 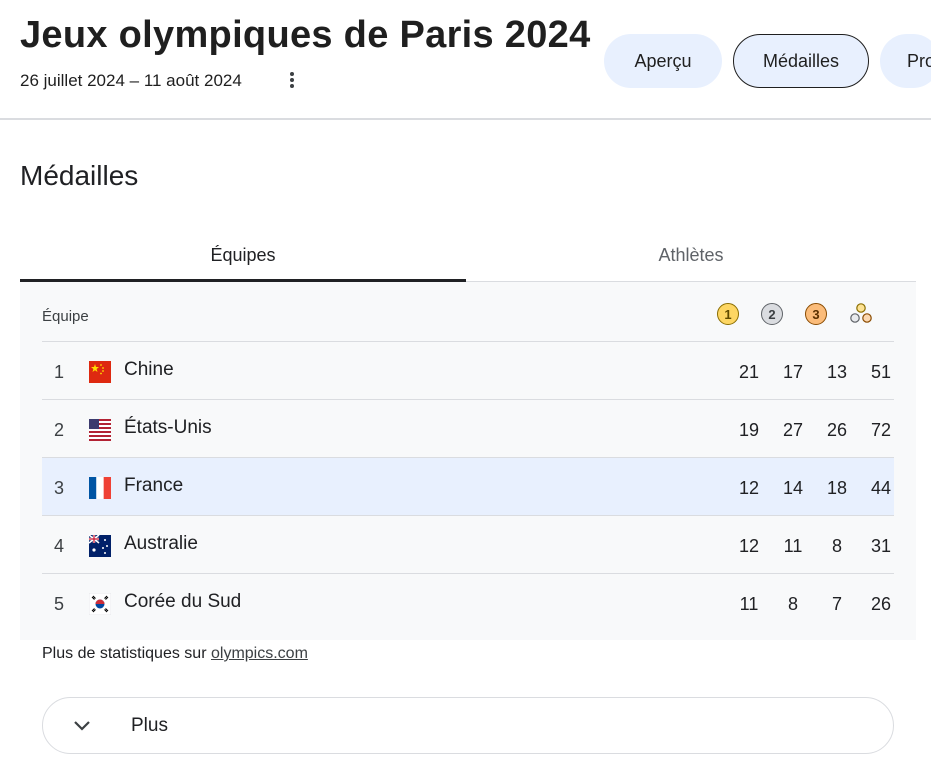 I want to click on more-options-icon, so click(x=292, y=80).